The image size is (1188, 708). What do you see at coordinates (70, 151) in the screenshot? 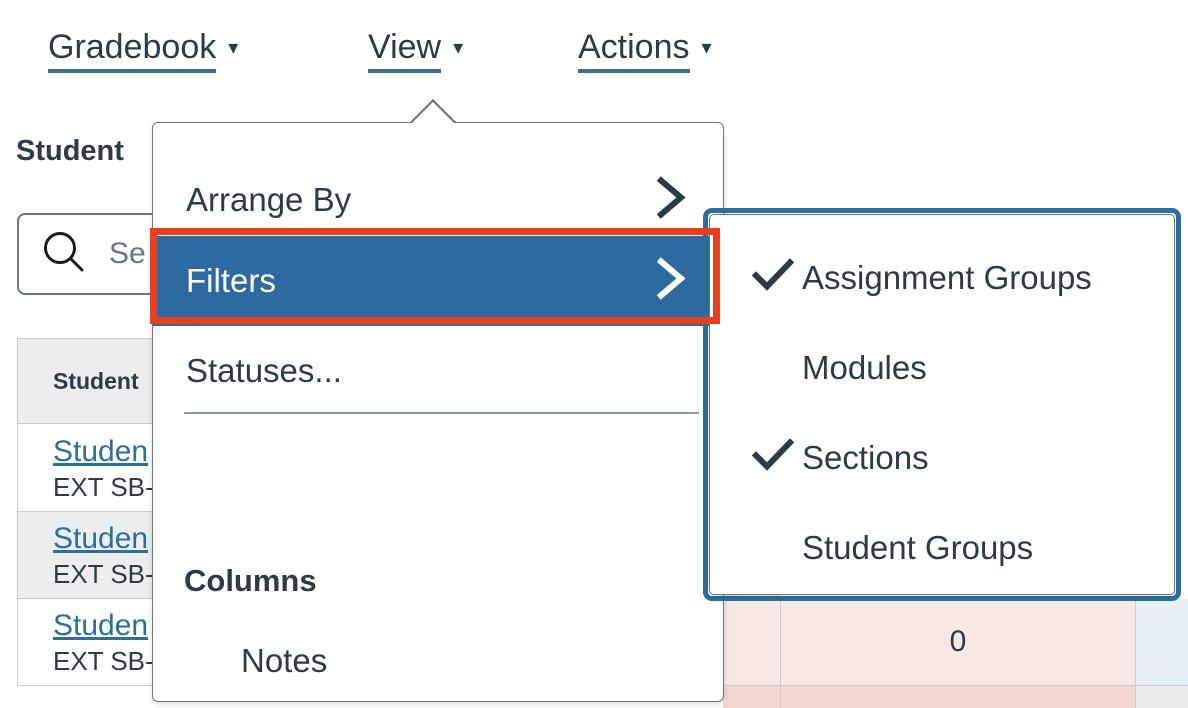
I see `page-title: Student` at bounding box center [70, 151].